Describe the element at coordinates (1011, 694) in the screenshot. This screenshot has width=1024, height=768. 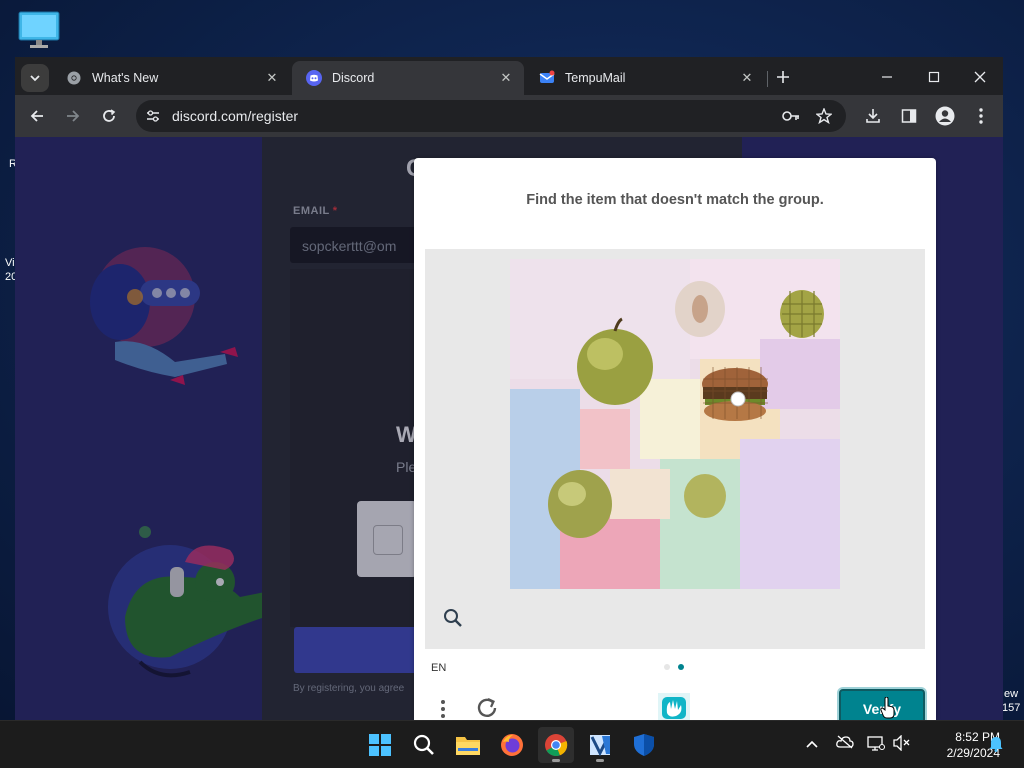
I see `desktop-label-ew: ew` at that location.